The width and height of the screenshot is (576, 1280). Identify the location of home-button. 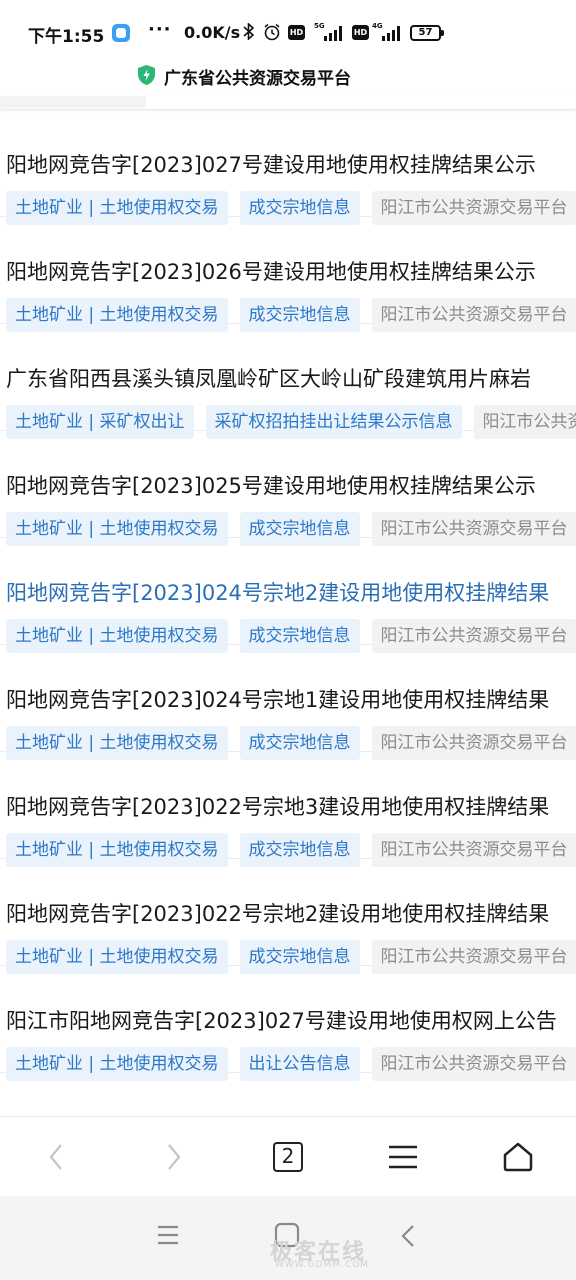
(518, 1157).